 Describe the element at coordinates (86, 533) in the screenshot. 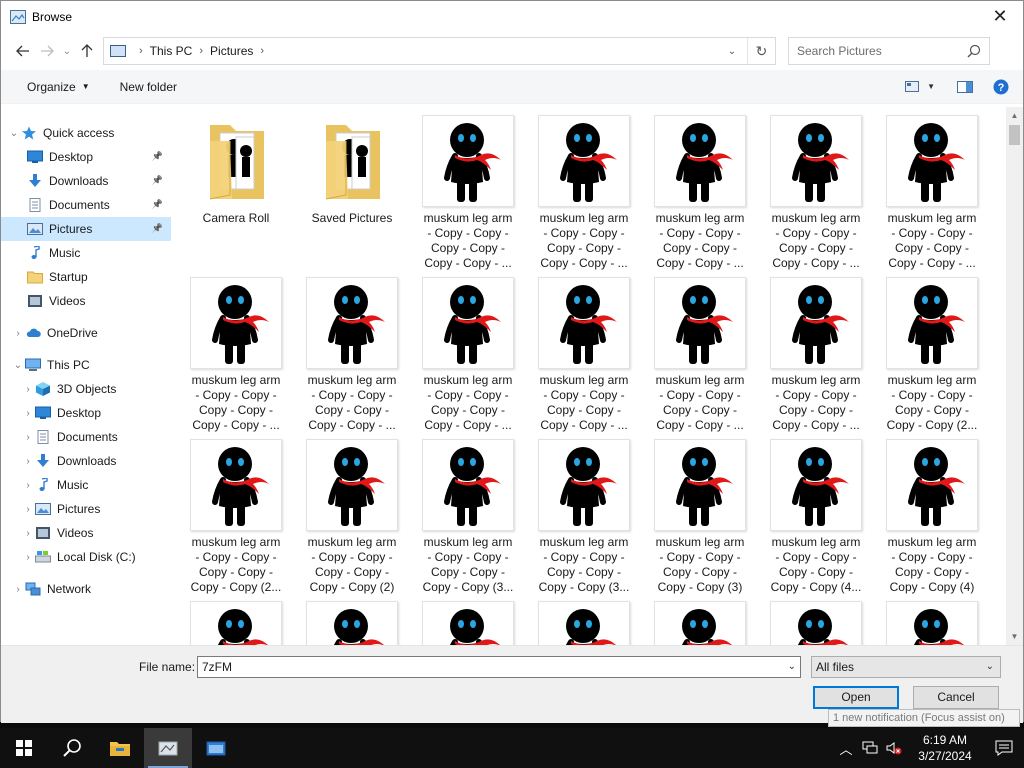

I see `nav-item: › Videos` at that location.